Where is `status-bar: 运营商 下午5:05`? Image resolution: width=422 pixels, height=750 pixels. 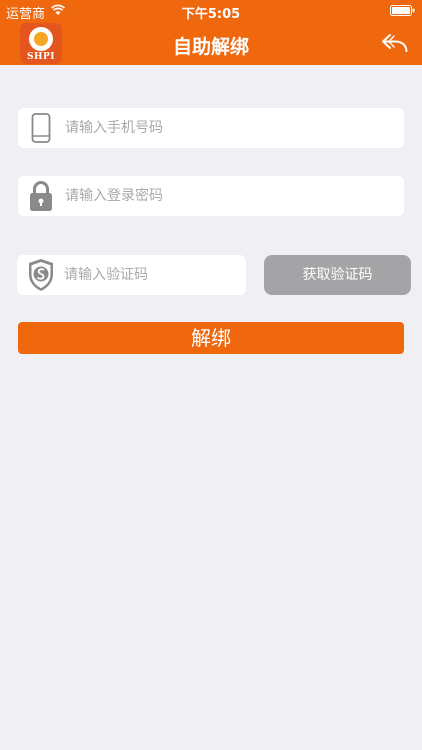
status-bar: 运营商 下午5:05 is located at coordinates (211, 11).